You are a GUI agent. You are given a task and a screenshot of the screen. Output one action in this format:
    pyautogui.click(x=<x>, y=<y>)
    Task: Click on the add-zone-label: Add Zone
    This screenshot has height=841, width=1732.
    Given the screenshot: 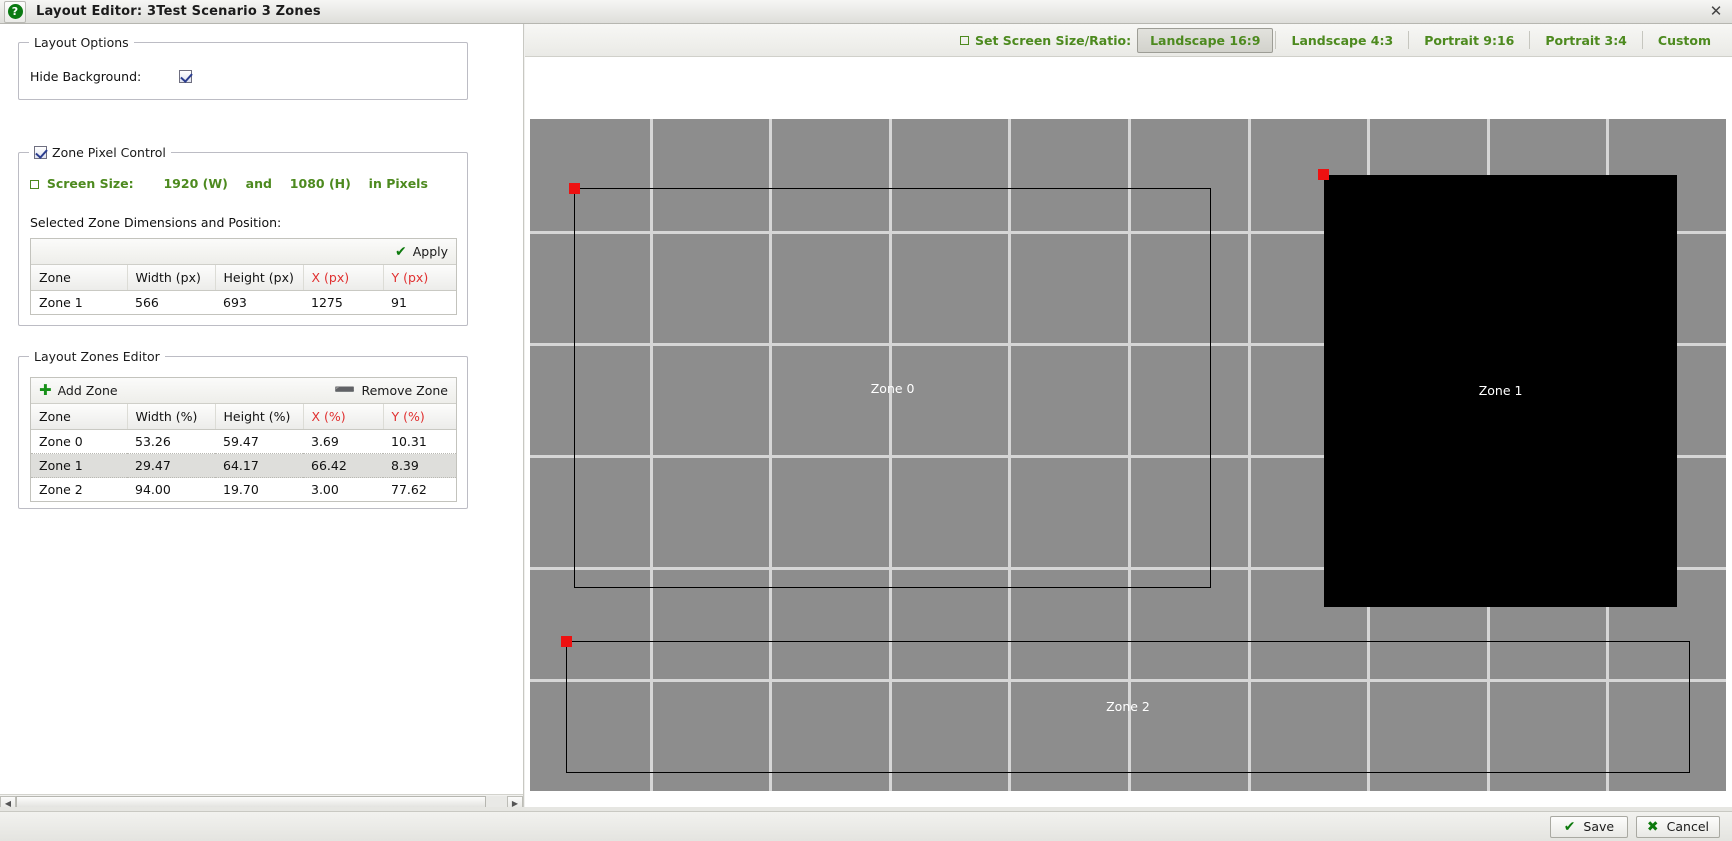 What is the action you would take?
    pyautogui.click(x=87, y=390)
    